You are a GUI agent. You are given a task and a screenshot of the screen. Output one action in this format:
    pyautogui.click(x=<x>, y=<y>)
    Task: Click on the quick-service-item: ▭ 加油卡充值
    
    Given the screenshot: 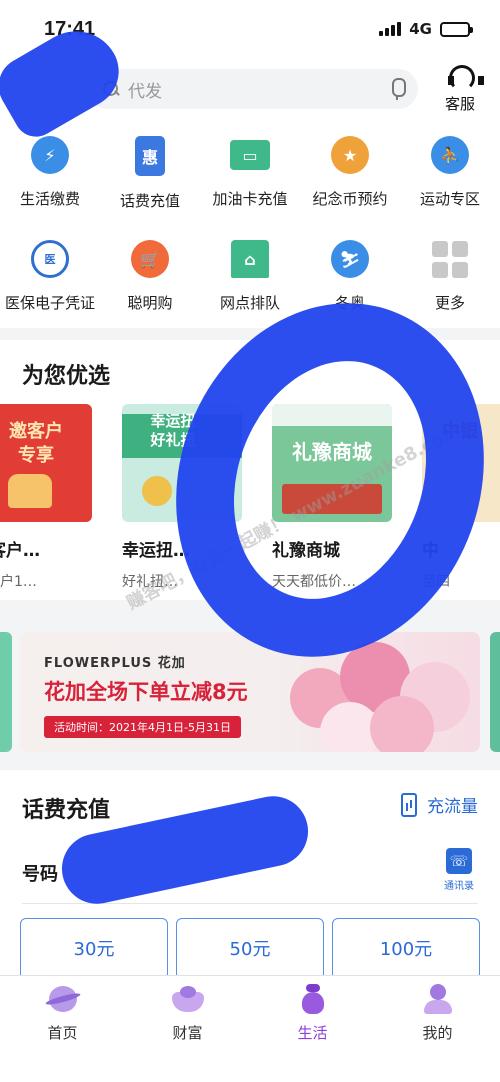 What is the action you would take?
    pyautogui.click(x=250, y=172)
    